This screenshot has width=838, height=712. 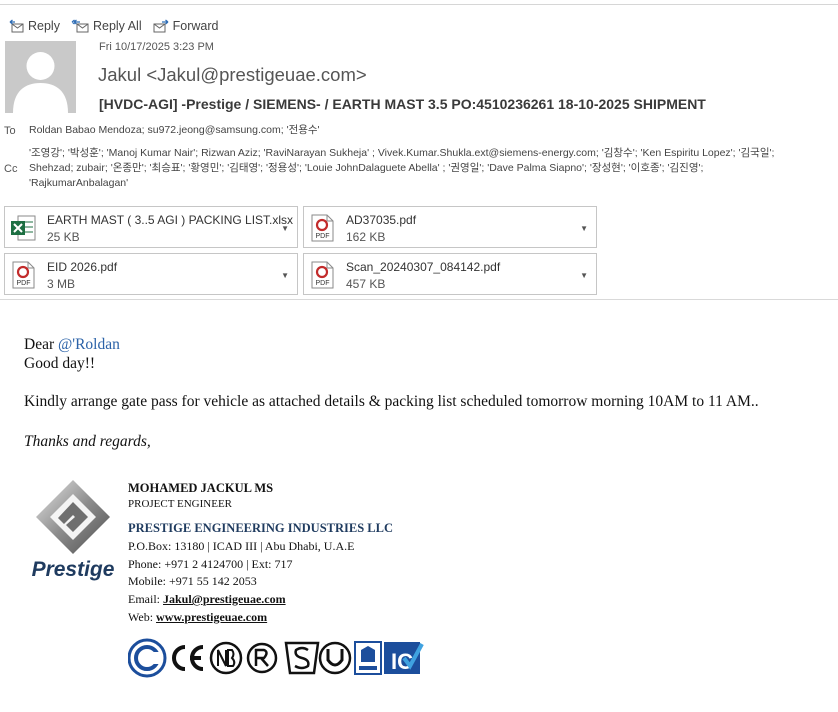 I want to click on excel-icon, so click(x=23, y=228).